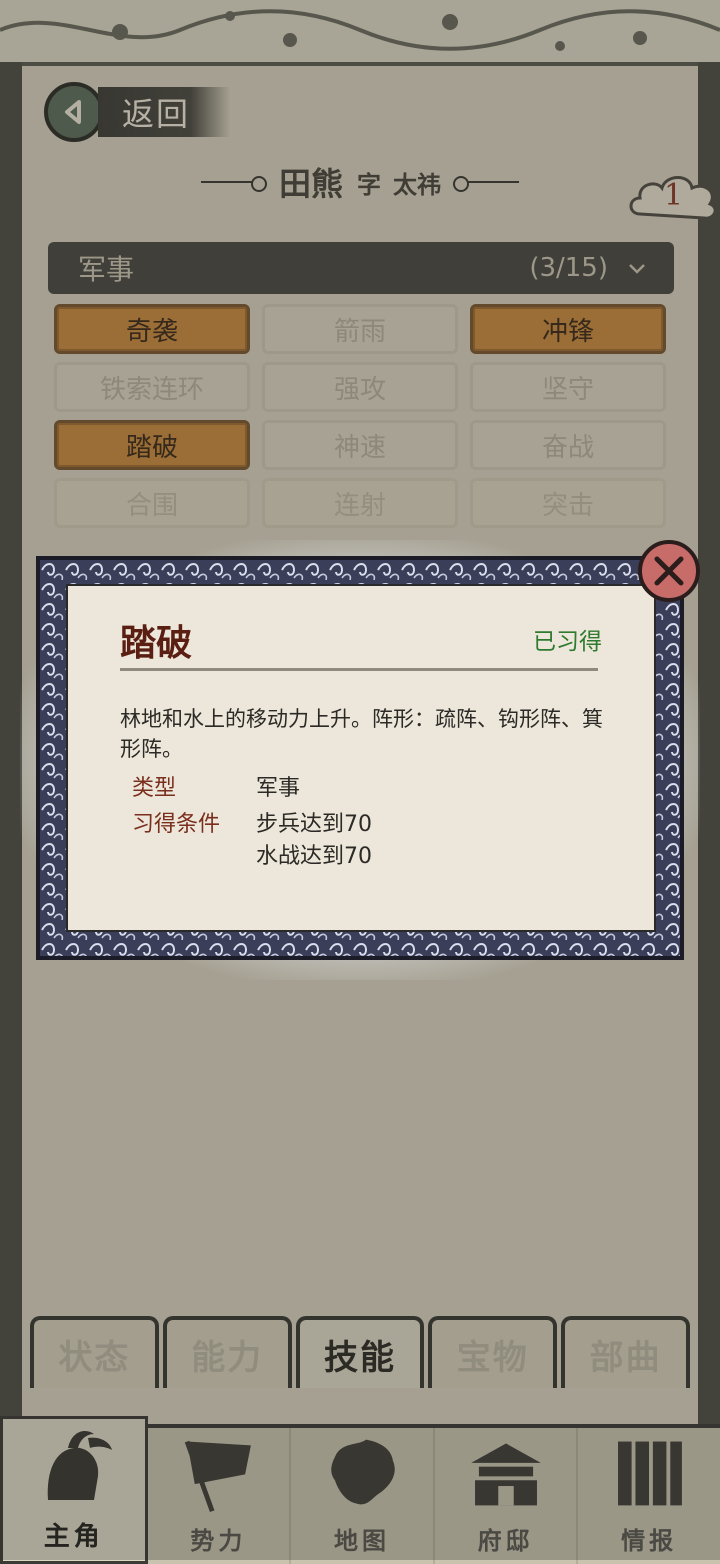 The width and height of the screenshot is (720, 1564). I want to click on requirement-row-2: 水战达到70, so click(252, 854).